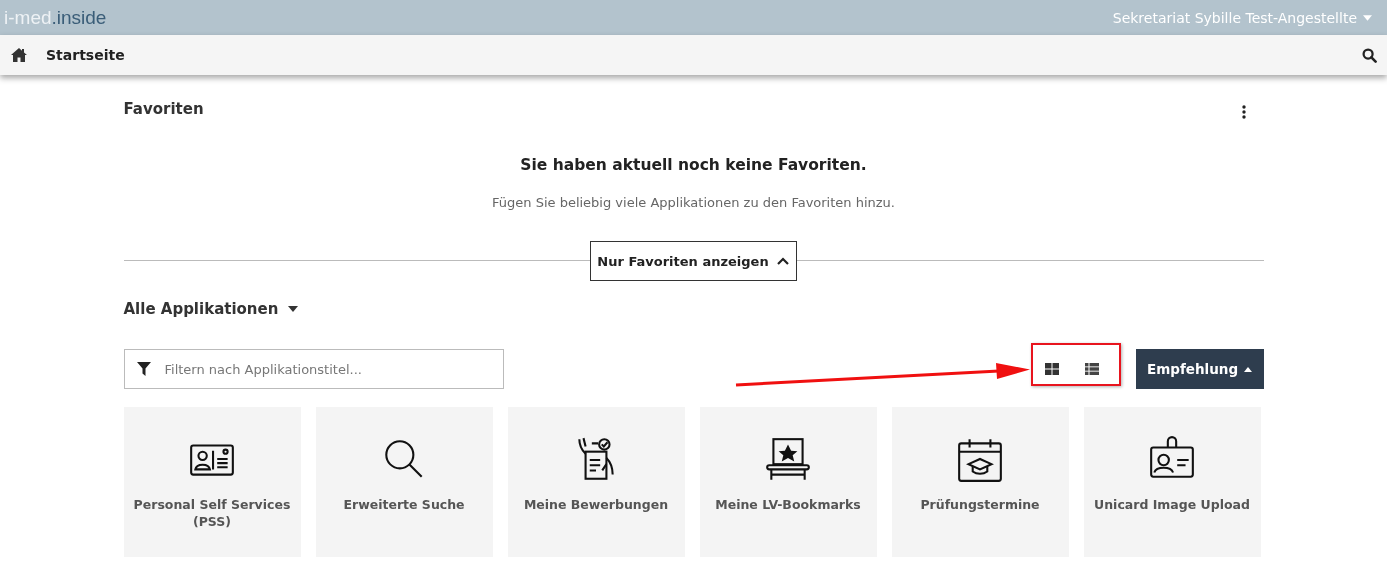 The width and height of the screenshot is (1387, 562). I want to click on home-icon, so click(19, 55).